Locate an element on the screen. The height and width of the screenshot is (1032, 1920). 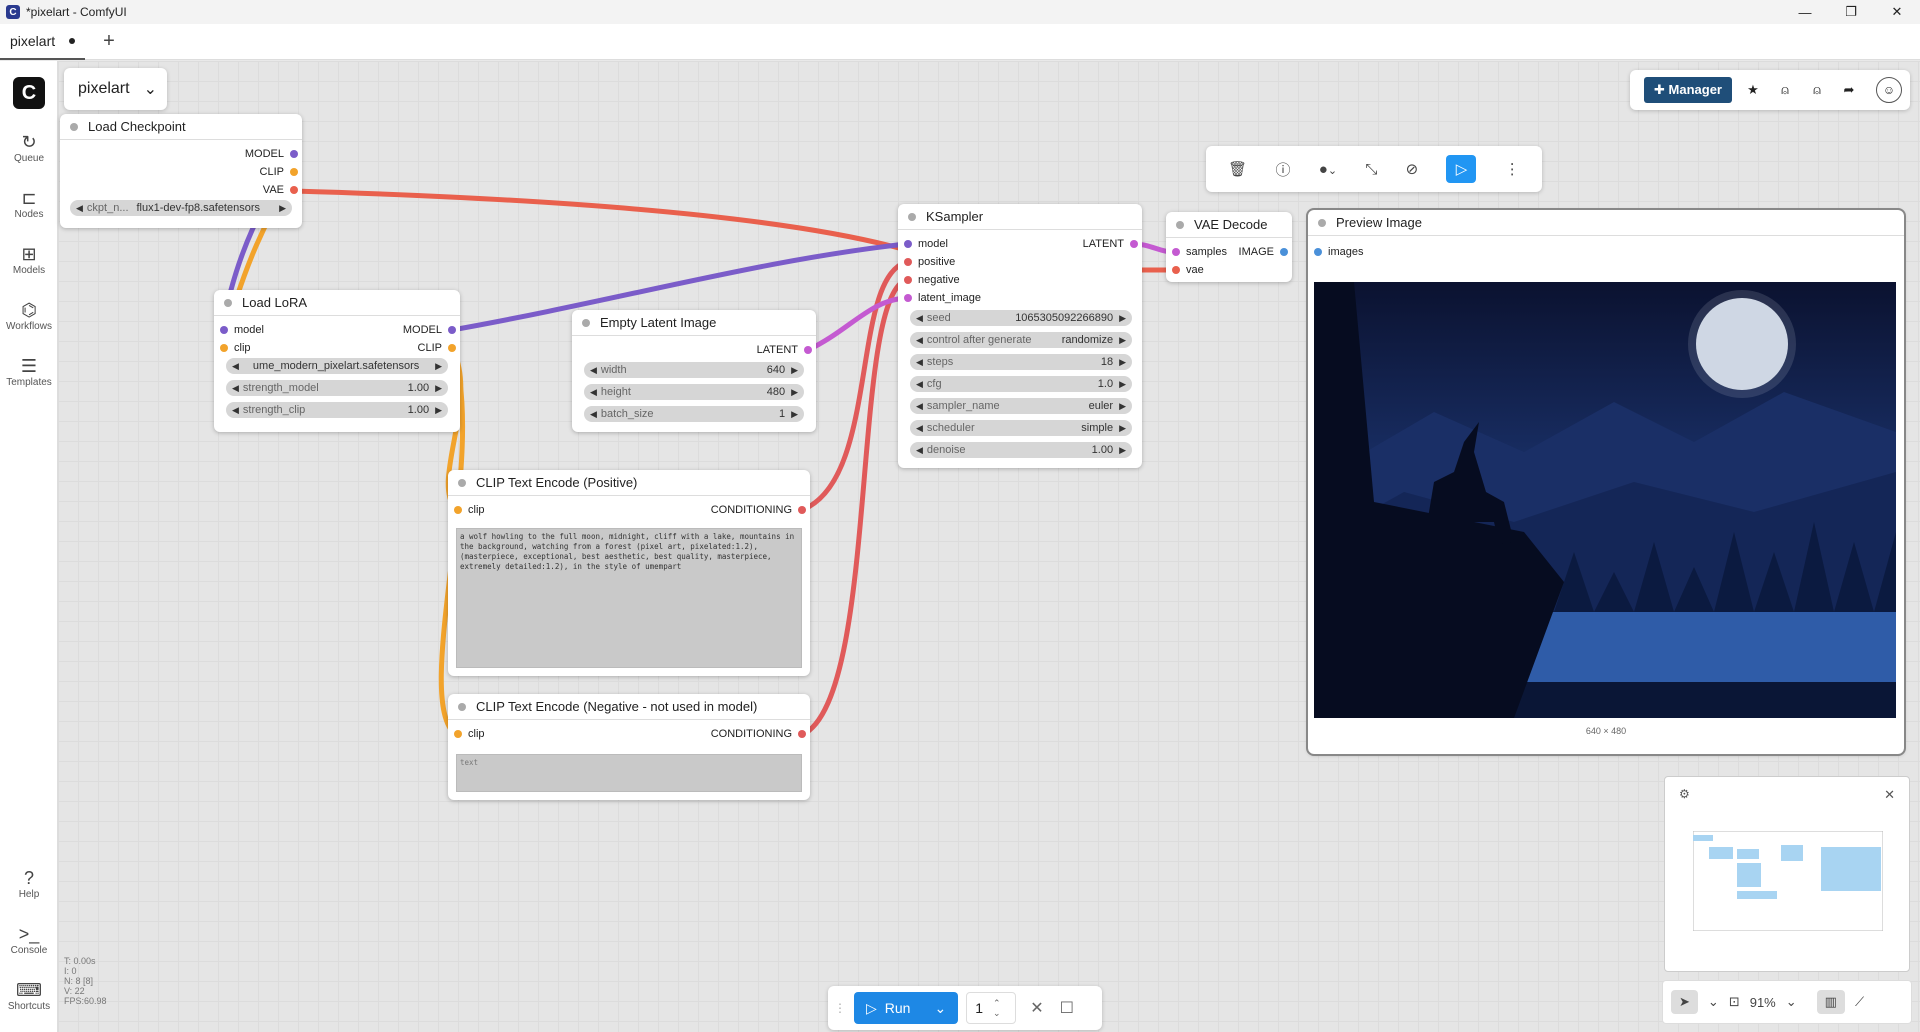
bypass-icon: ⊘ is located at coordinates (1412, 169).